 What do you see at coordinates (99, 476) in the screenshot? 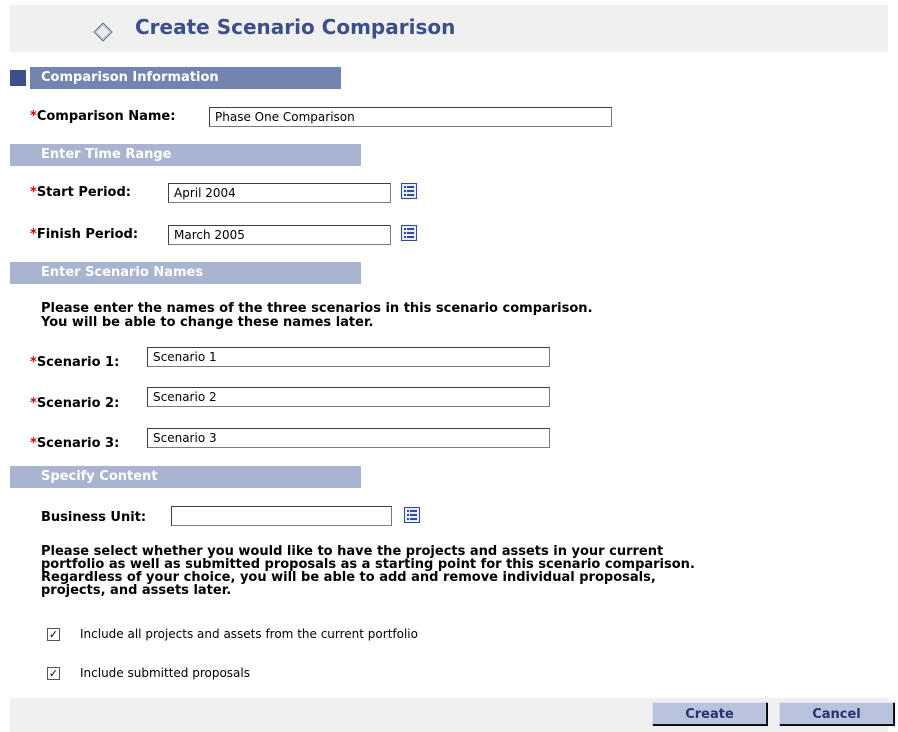
I see `section-title: Specify Content` at bounding box center [99, 476].